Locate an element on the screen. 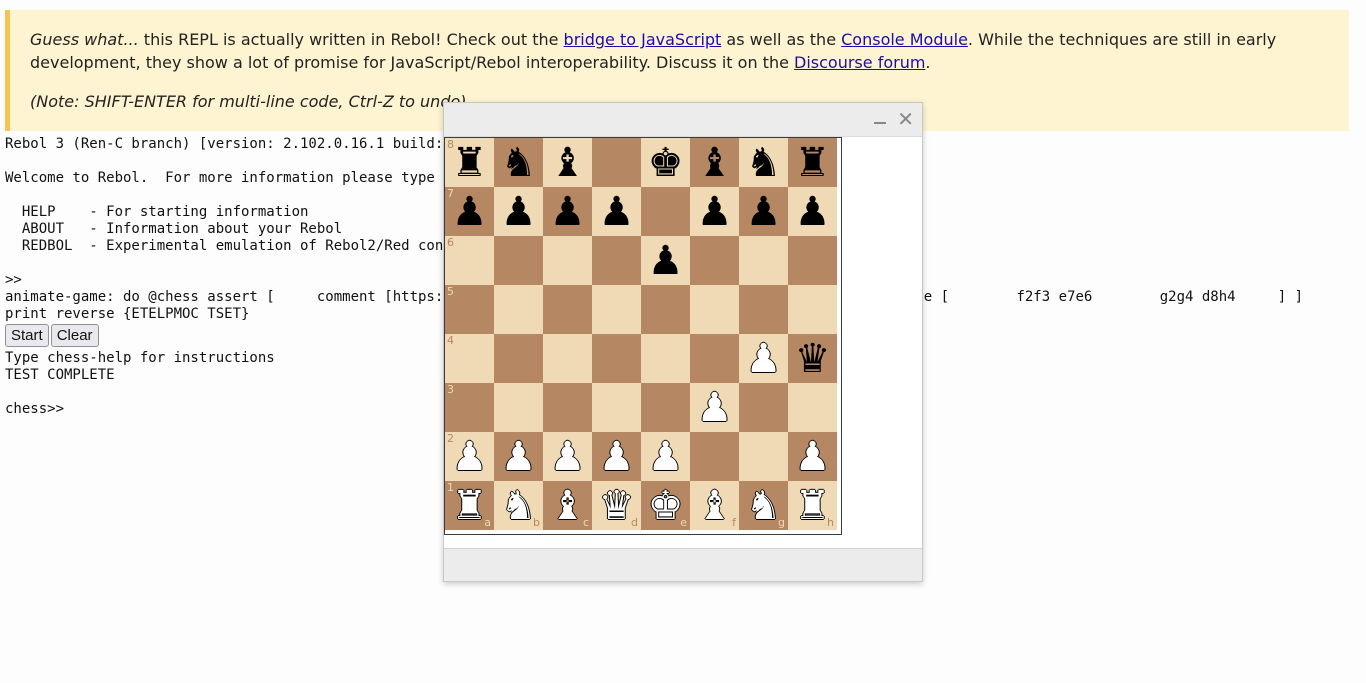  black-queen-icon: ♛ is located at coordinates (813, 359).